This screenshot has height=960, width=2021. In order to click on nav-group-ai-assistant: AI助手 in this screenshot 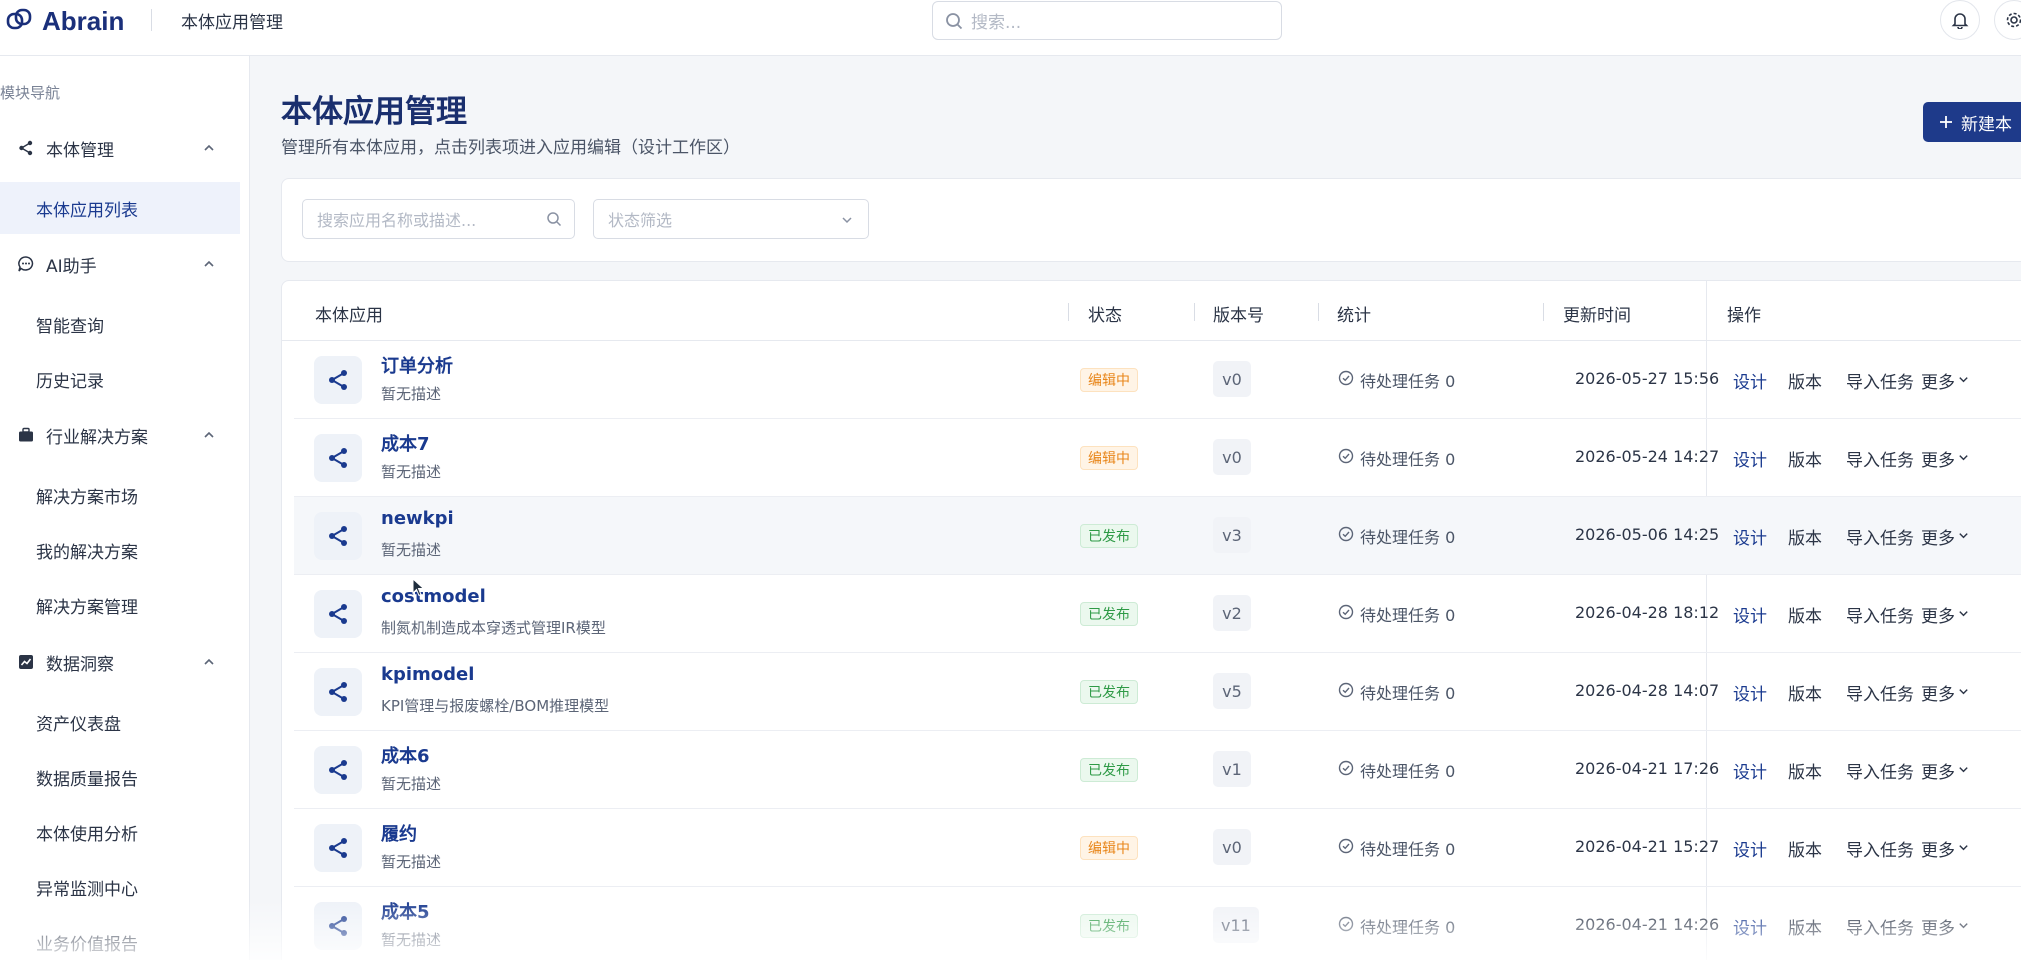, I will do `click(125, 264)`.